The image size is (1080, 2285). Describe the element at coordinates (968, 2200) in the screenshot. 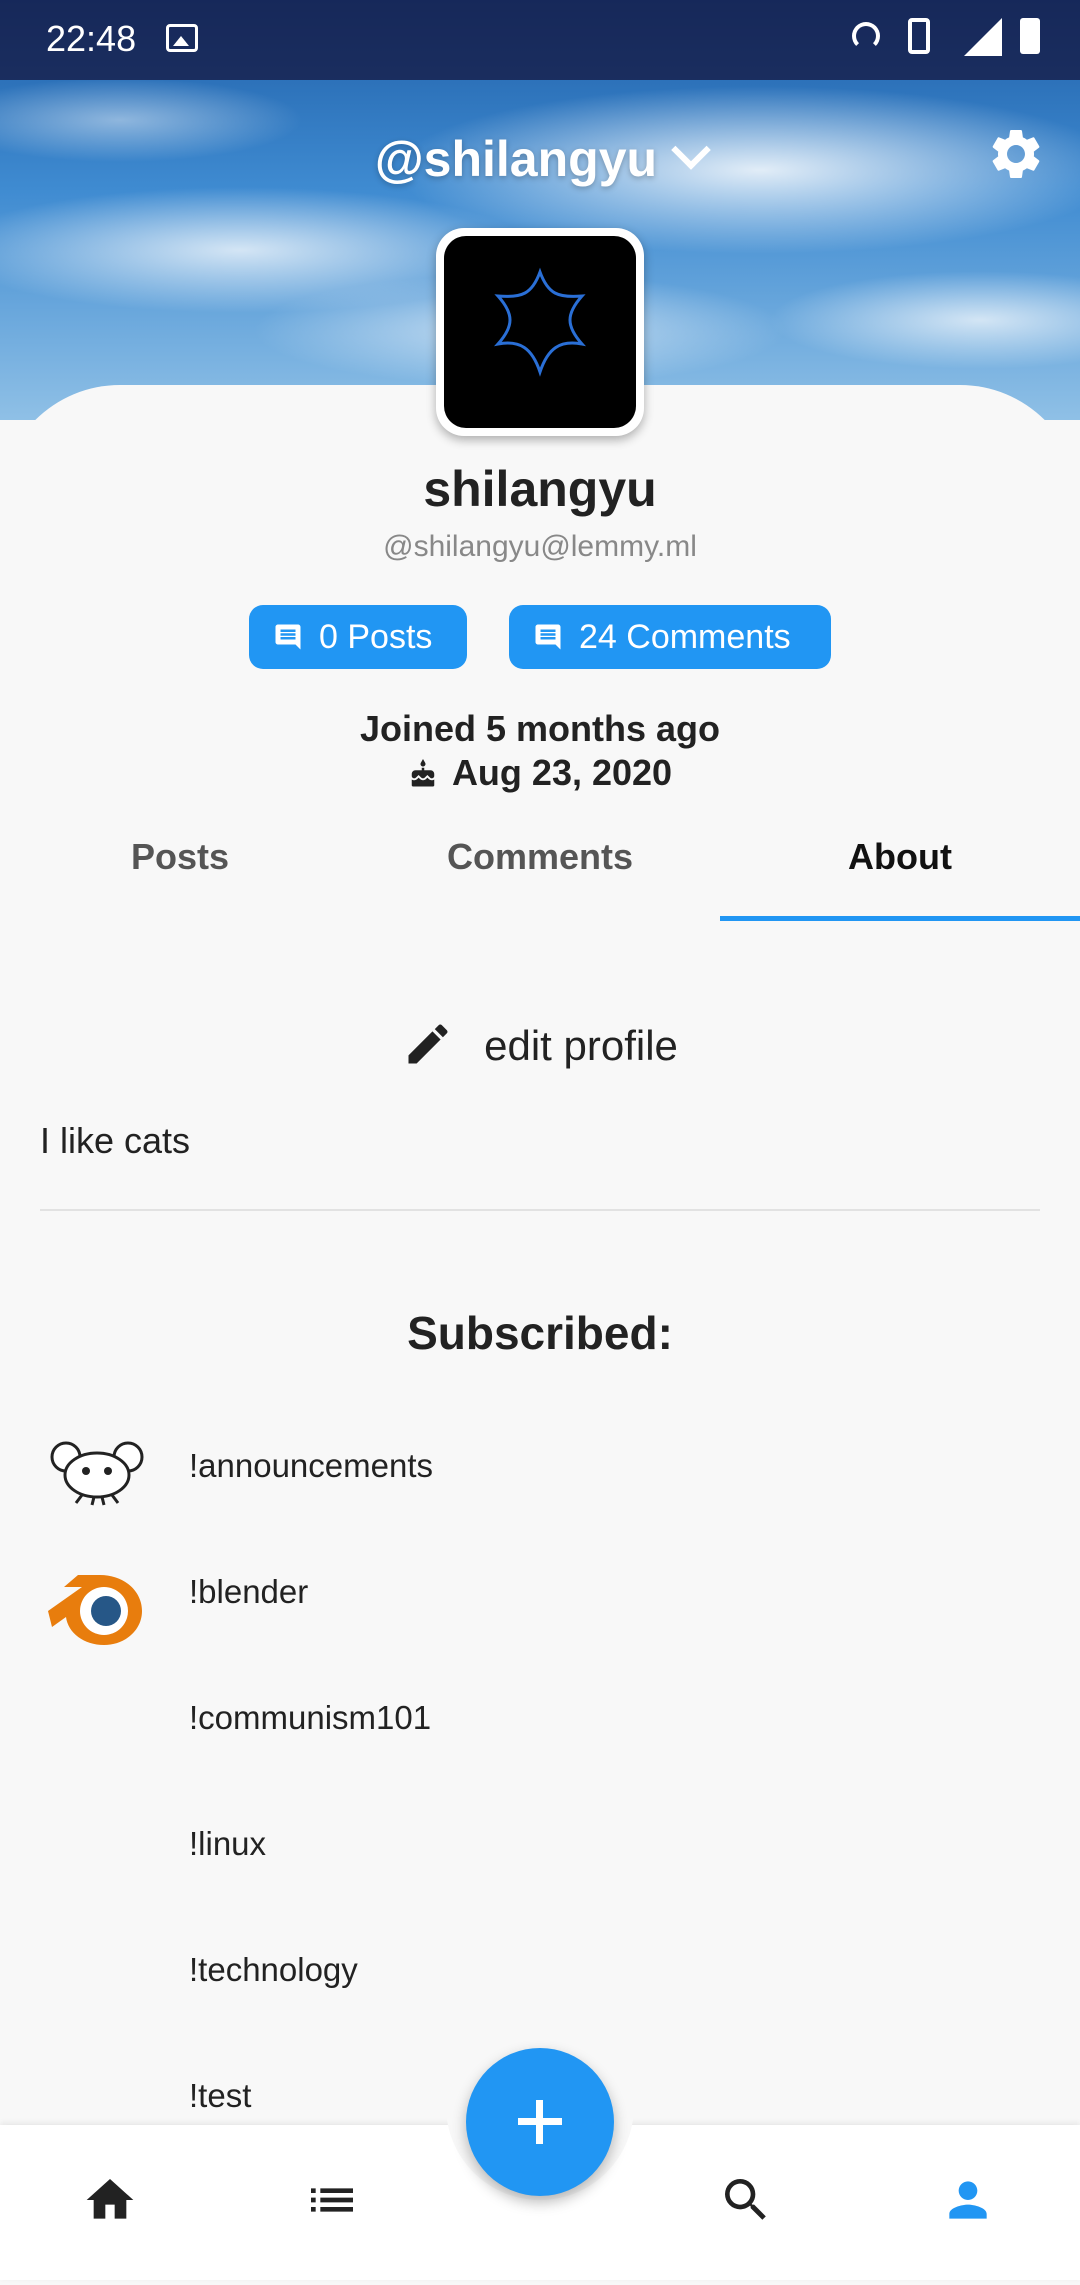

I see `profile-icon` at that location.